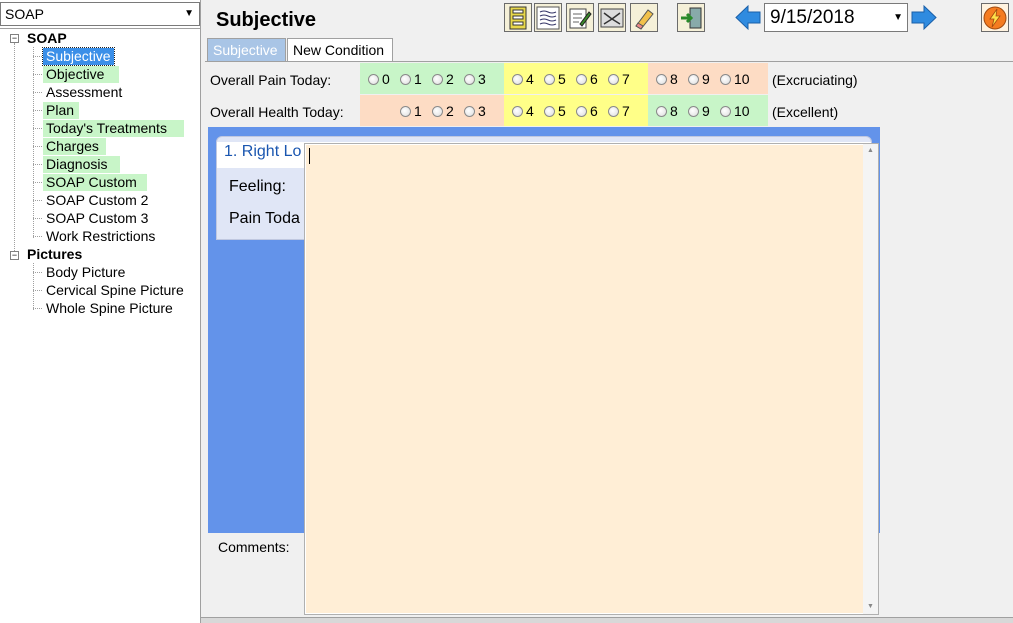 The image size is (1013, 623). What do you see at coordinates (100, 236) in the screenshot?
I see `tree-item-work-restrictions: Work Restrictions` at bounding box center [100, 236].